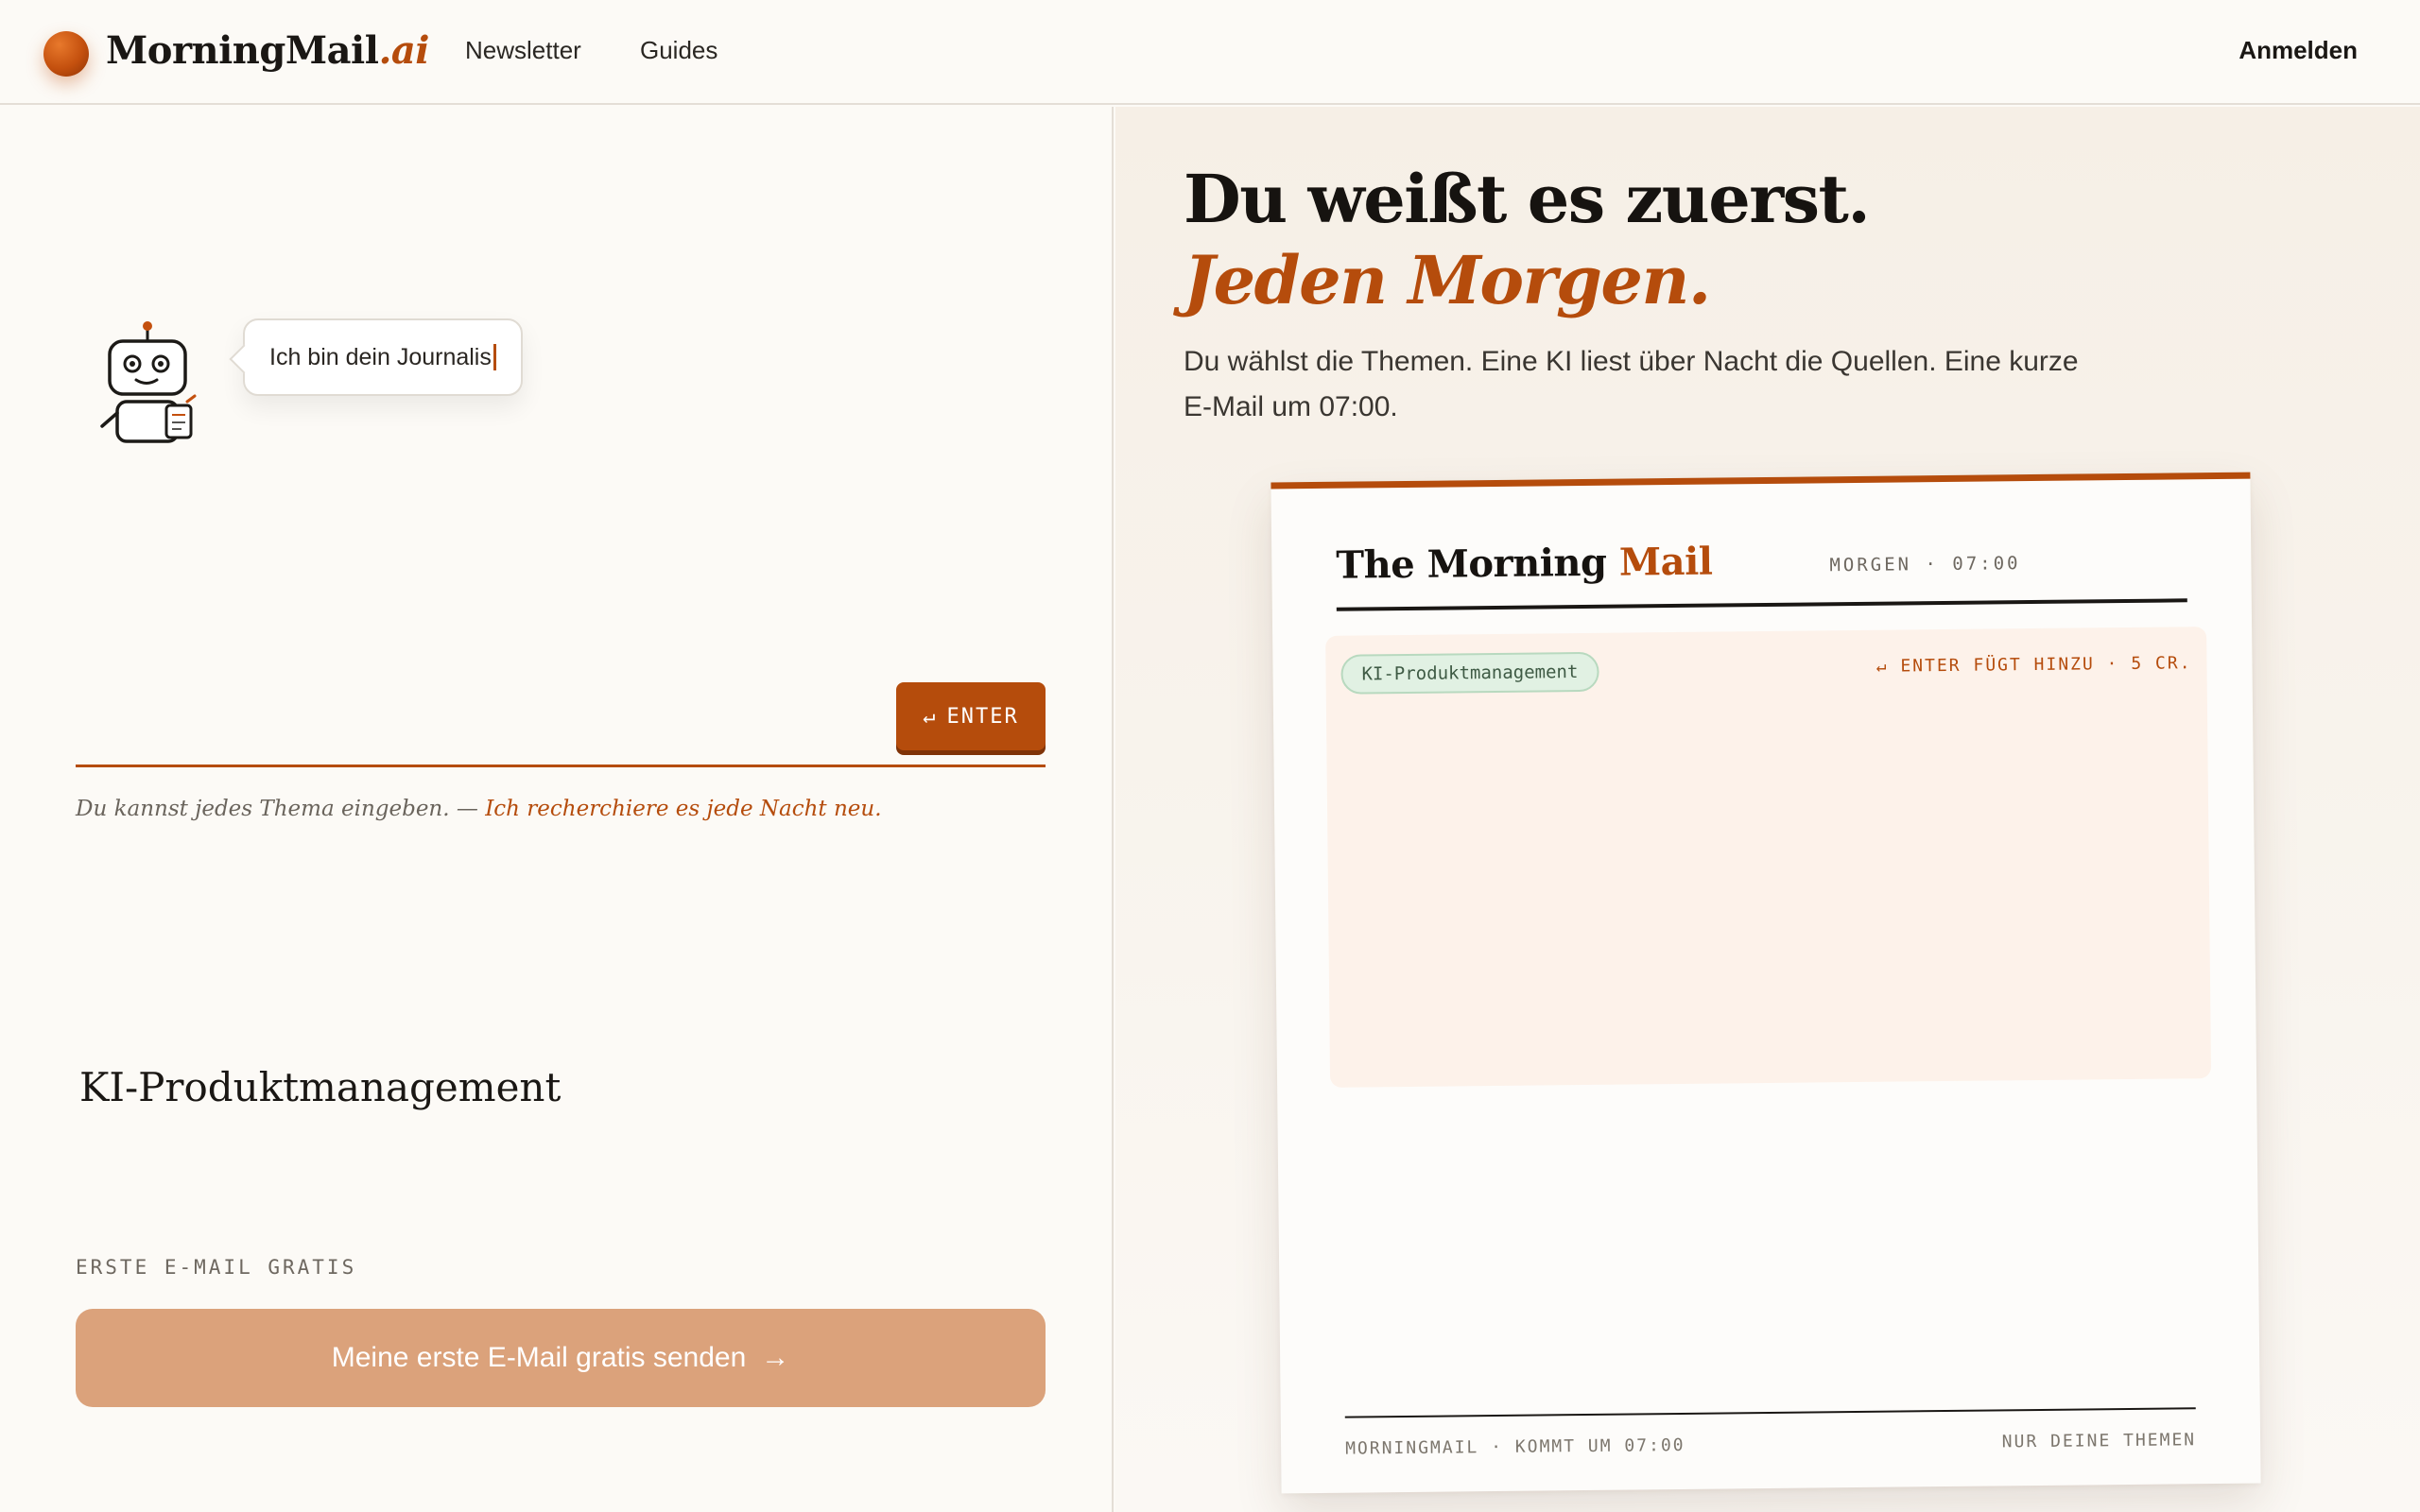 The height and width of the screenshot is (1512, 2420). I want to click on robot-speech-bubble: Ich bin dein Journalis, so click(383, 357).